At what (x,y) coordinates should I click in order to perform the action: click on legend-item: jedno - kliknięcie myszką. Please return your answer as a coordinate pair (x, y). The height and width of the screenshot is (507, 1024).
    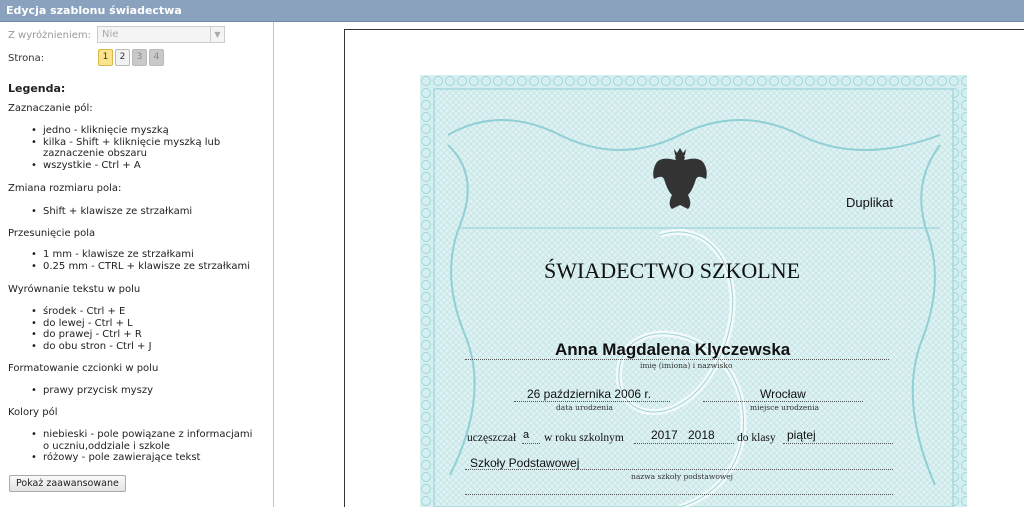
    Looking at the image, I should click on (146, 131).